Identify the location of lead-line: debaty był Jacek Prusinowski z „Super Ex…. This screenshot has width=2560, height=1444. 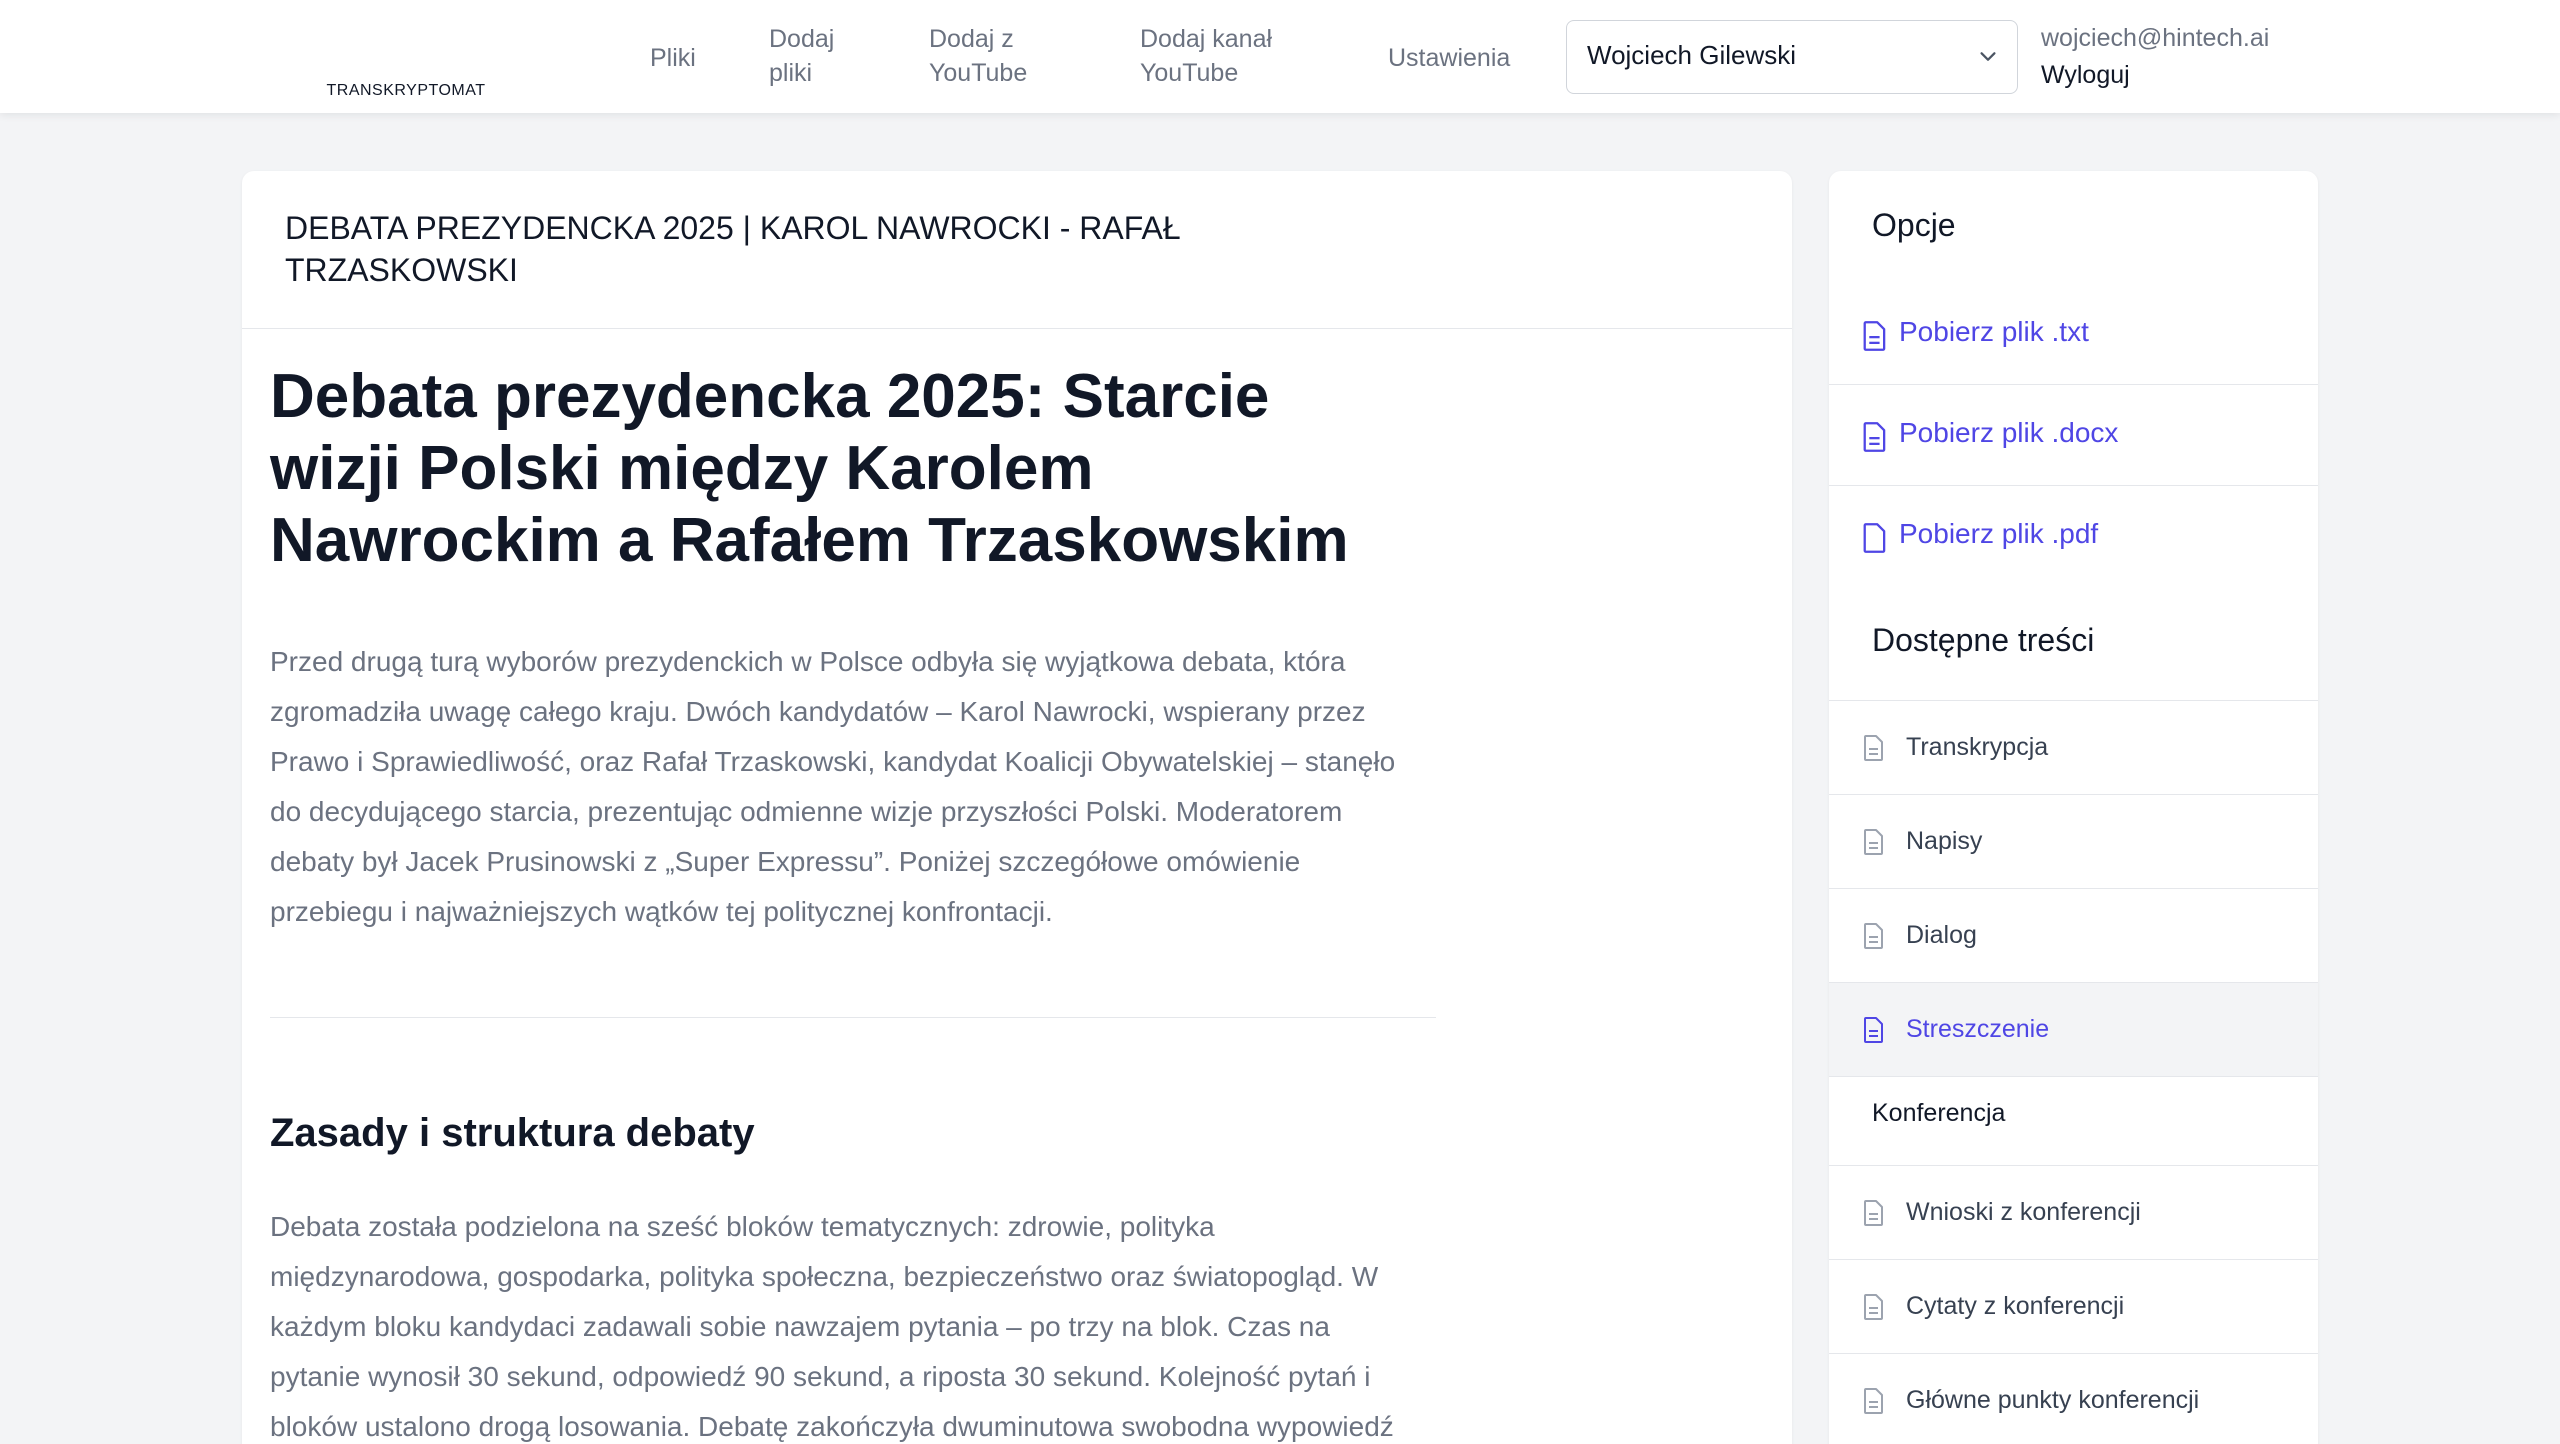
(785, 861).